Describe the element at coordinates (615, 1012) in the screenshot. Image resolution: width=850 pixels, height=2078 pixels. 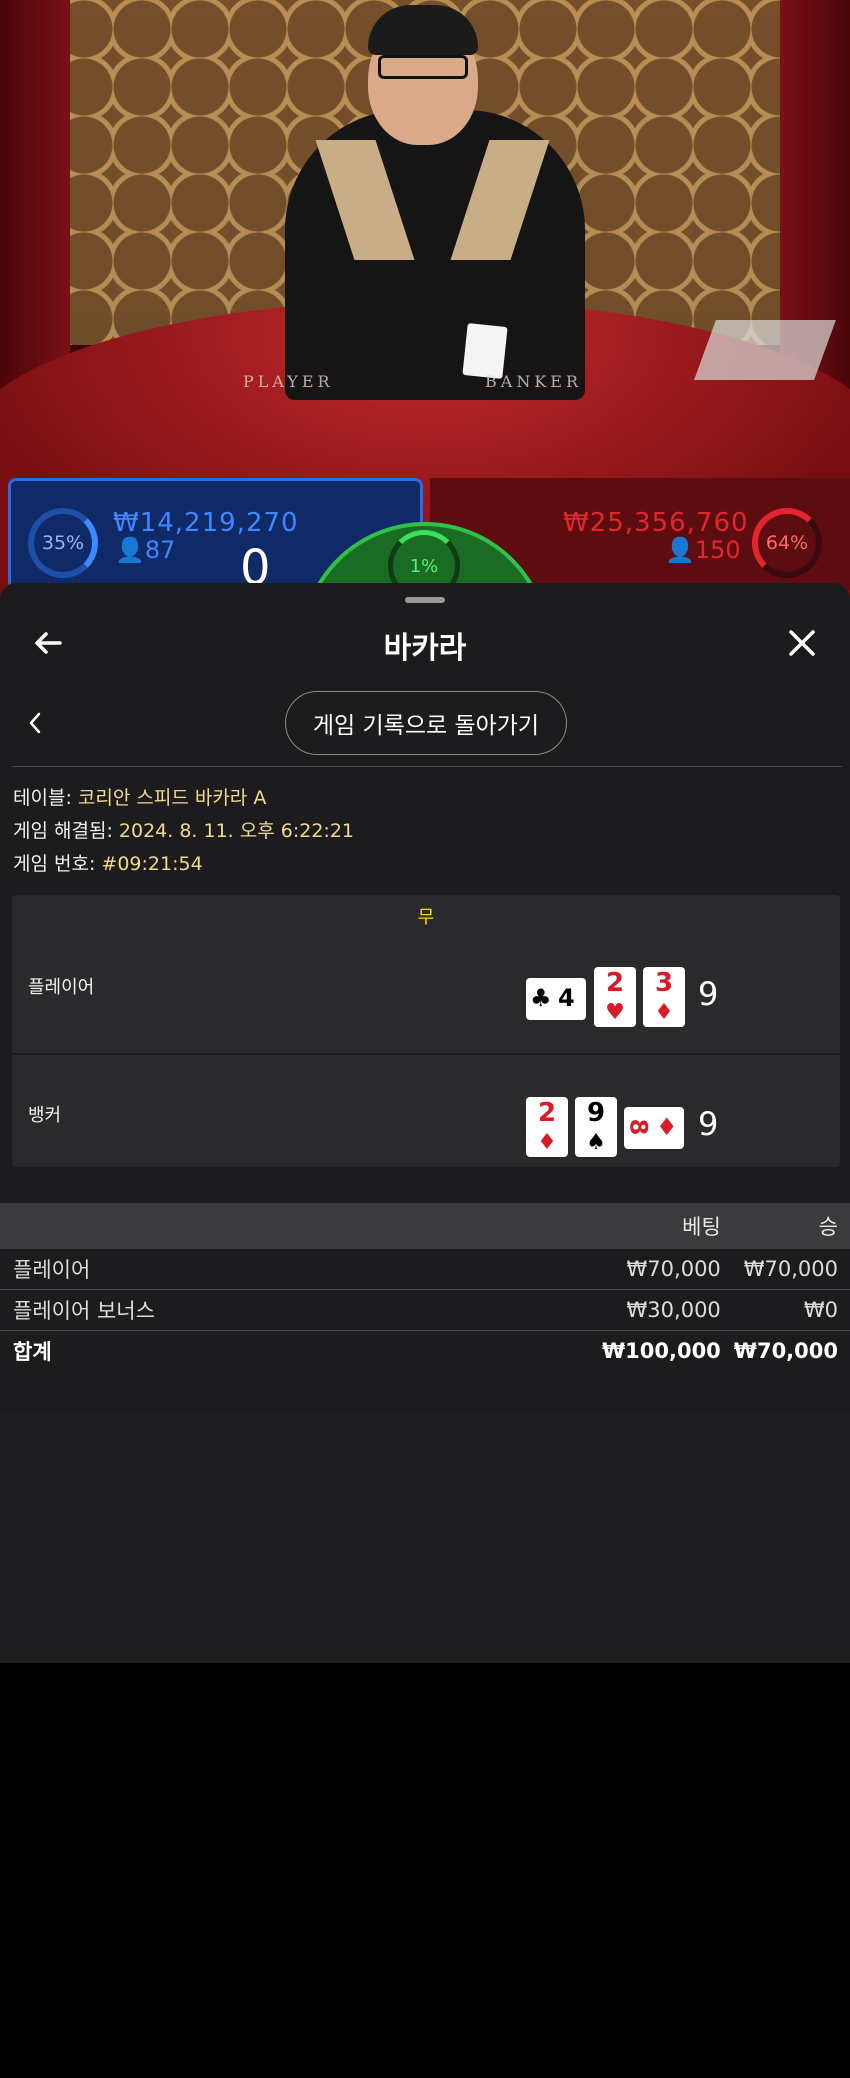
I see `card-suit: ♥` at that location.